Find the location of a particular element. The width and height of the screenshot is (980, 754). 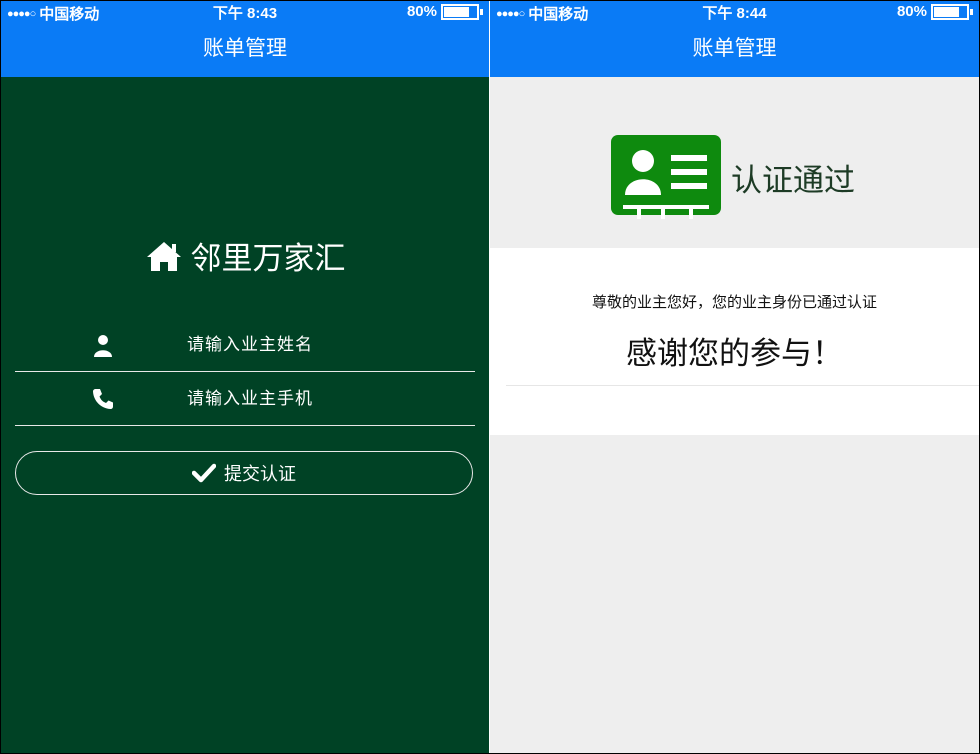

id-card-icon is located at coordinates (666, 177).